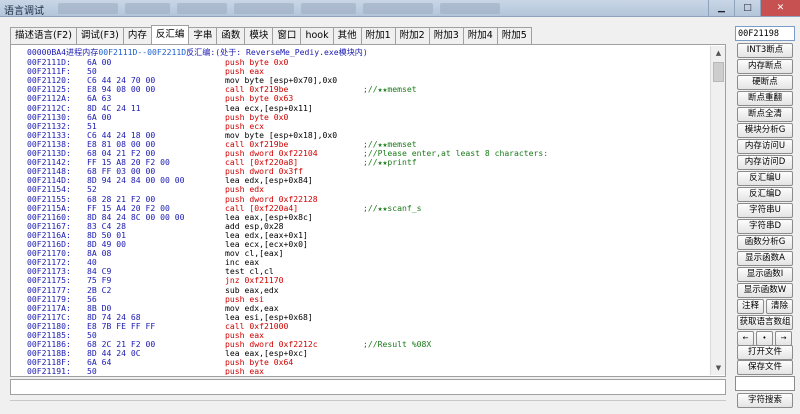 This screenshot has width=800, height=414. I want to click on maximize-icon: □, so click(747, 8).